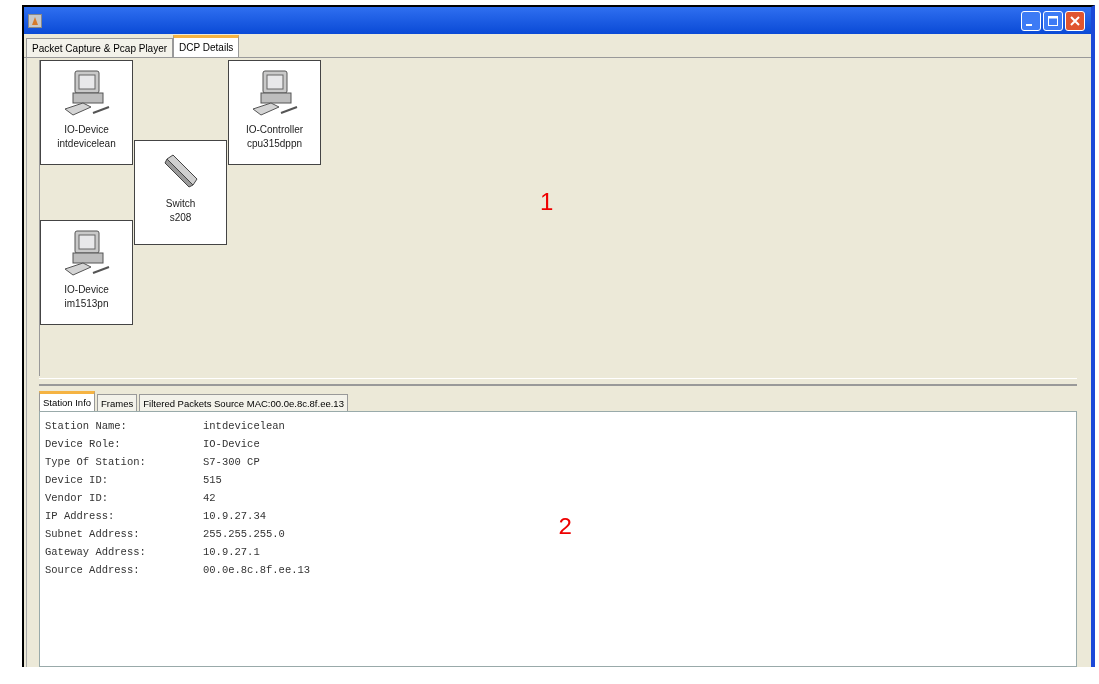  Describe the element at coordinates (180, 204) in the screenshot. I see `node-role: Switch` at that location.